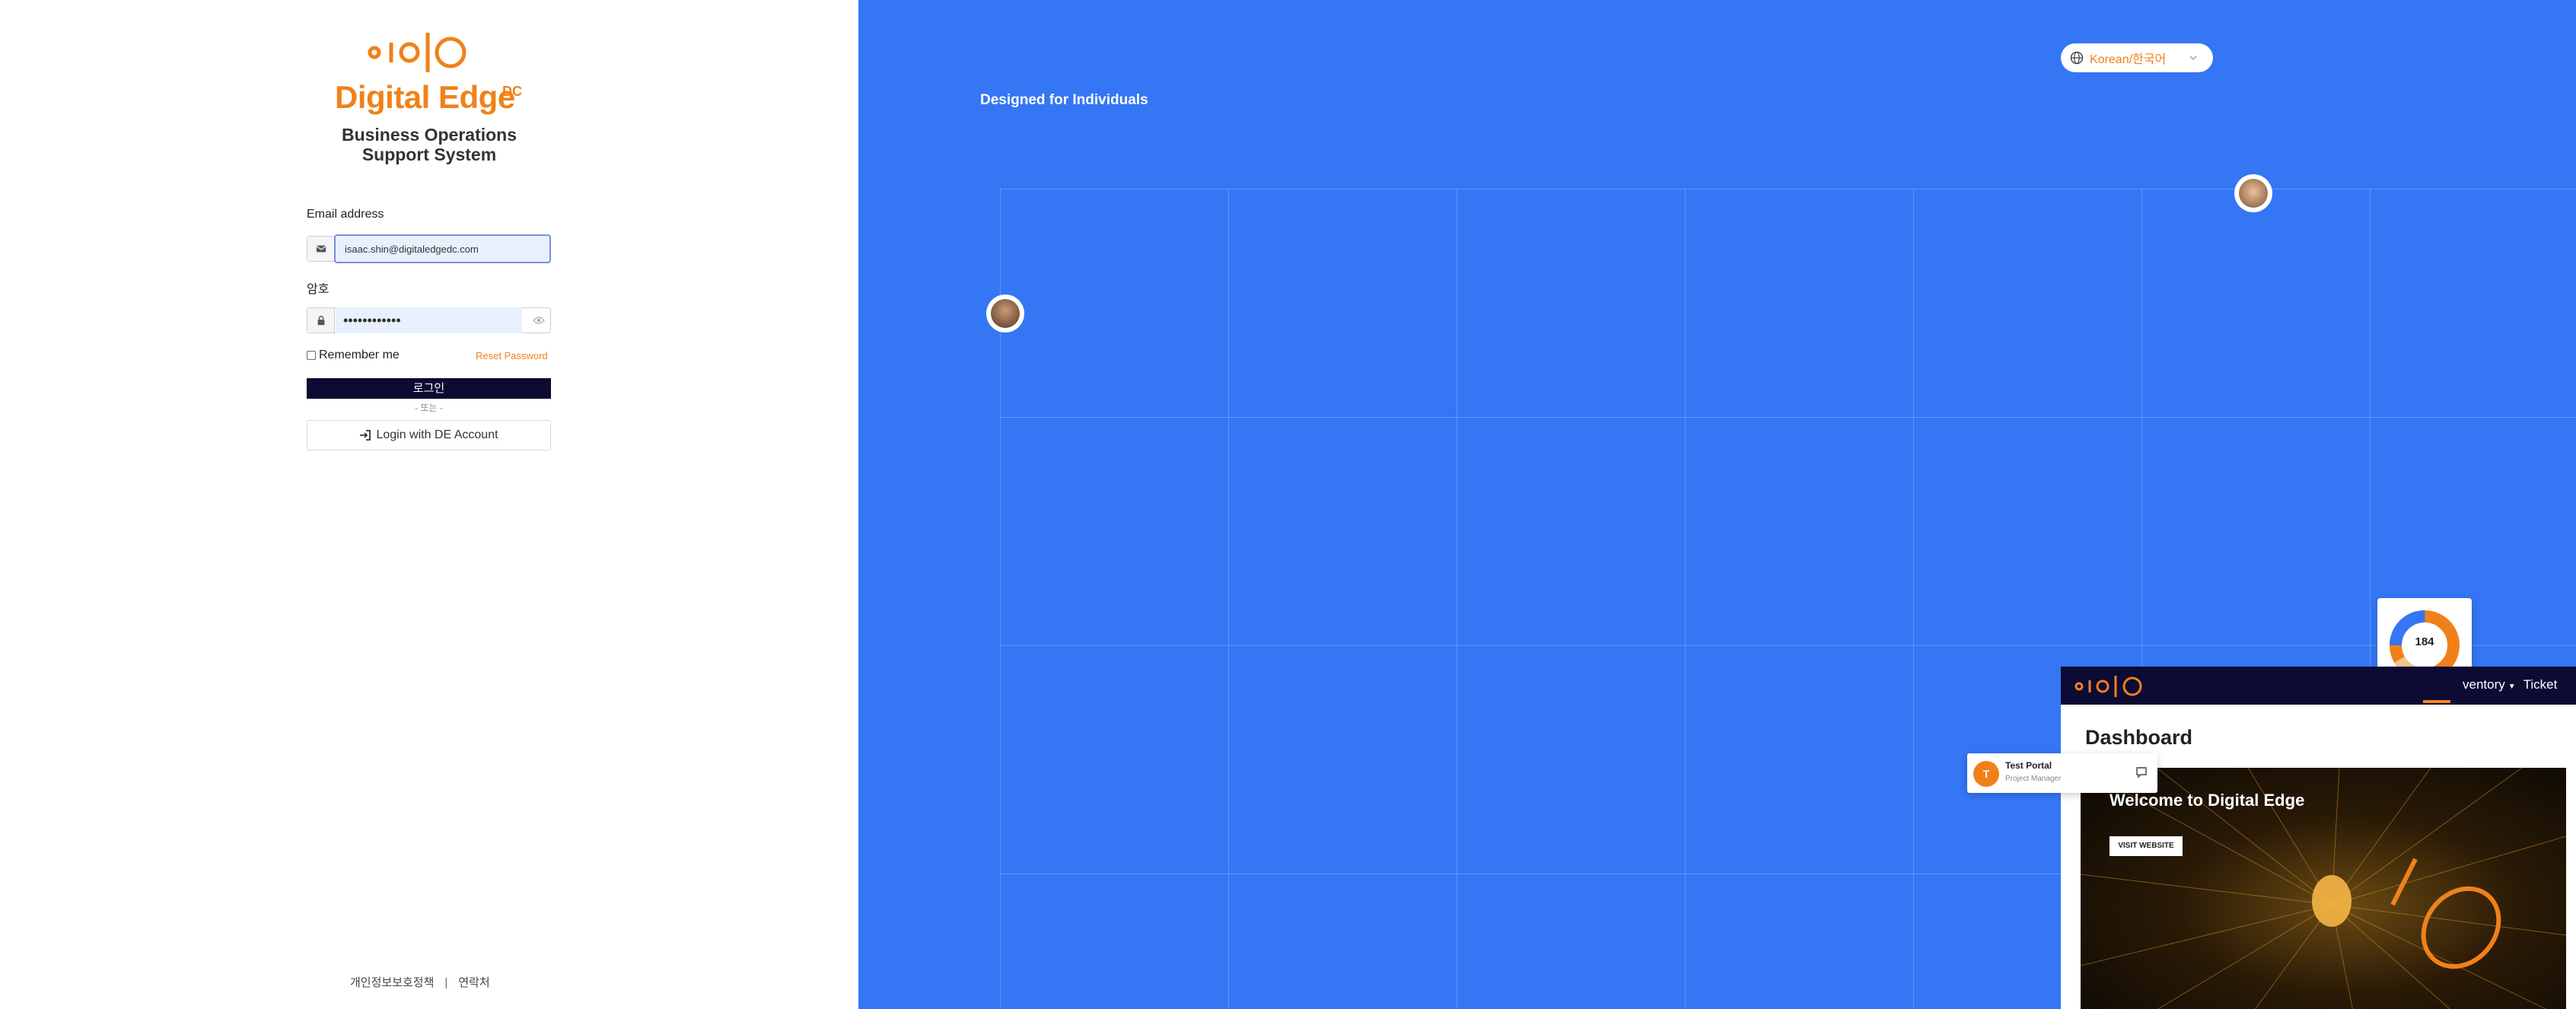 The width and height of the screenshot is (2576, 1009). What do you see at coordinates (429, 144) in the screenshot?
I see `system-subtitle: Business Operations Support System` at bounding box center [429, 144].